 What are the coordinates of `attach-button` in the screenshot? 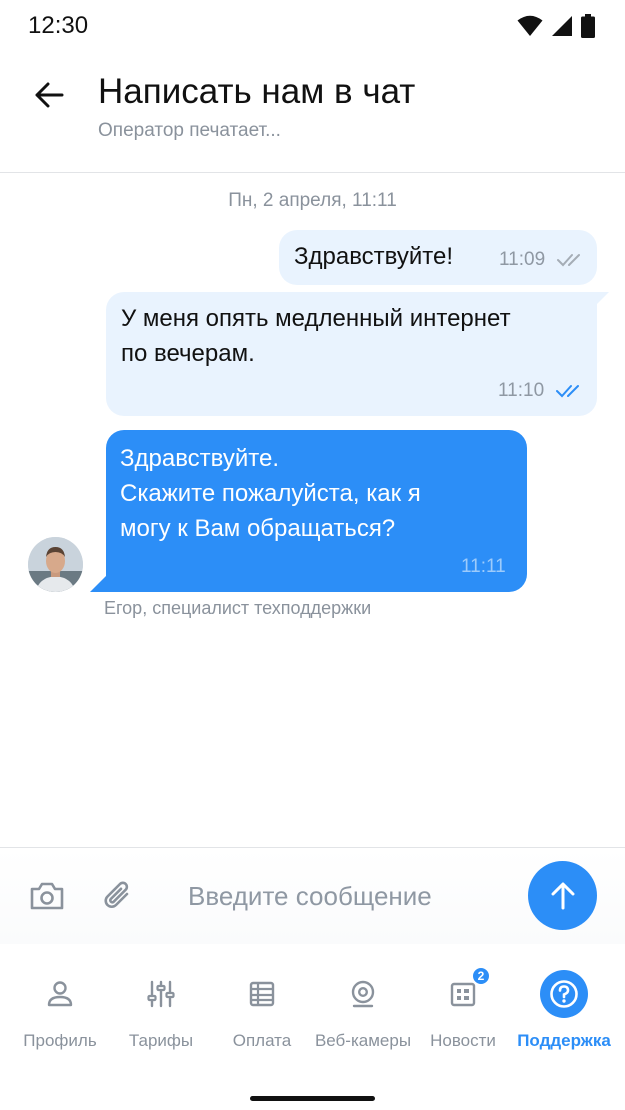 It's located at (118, 896).